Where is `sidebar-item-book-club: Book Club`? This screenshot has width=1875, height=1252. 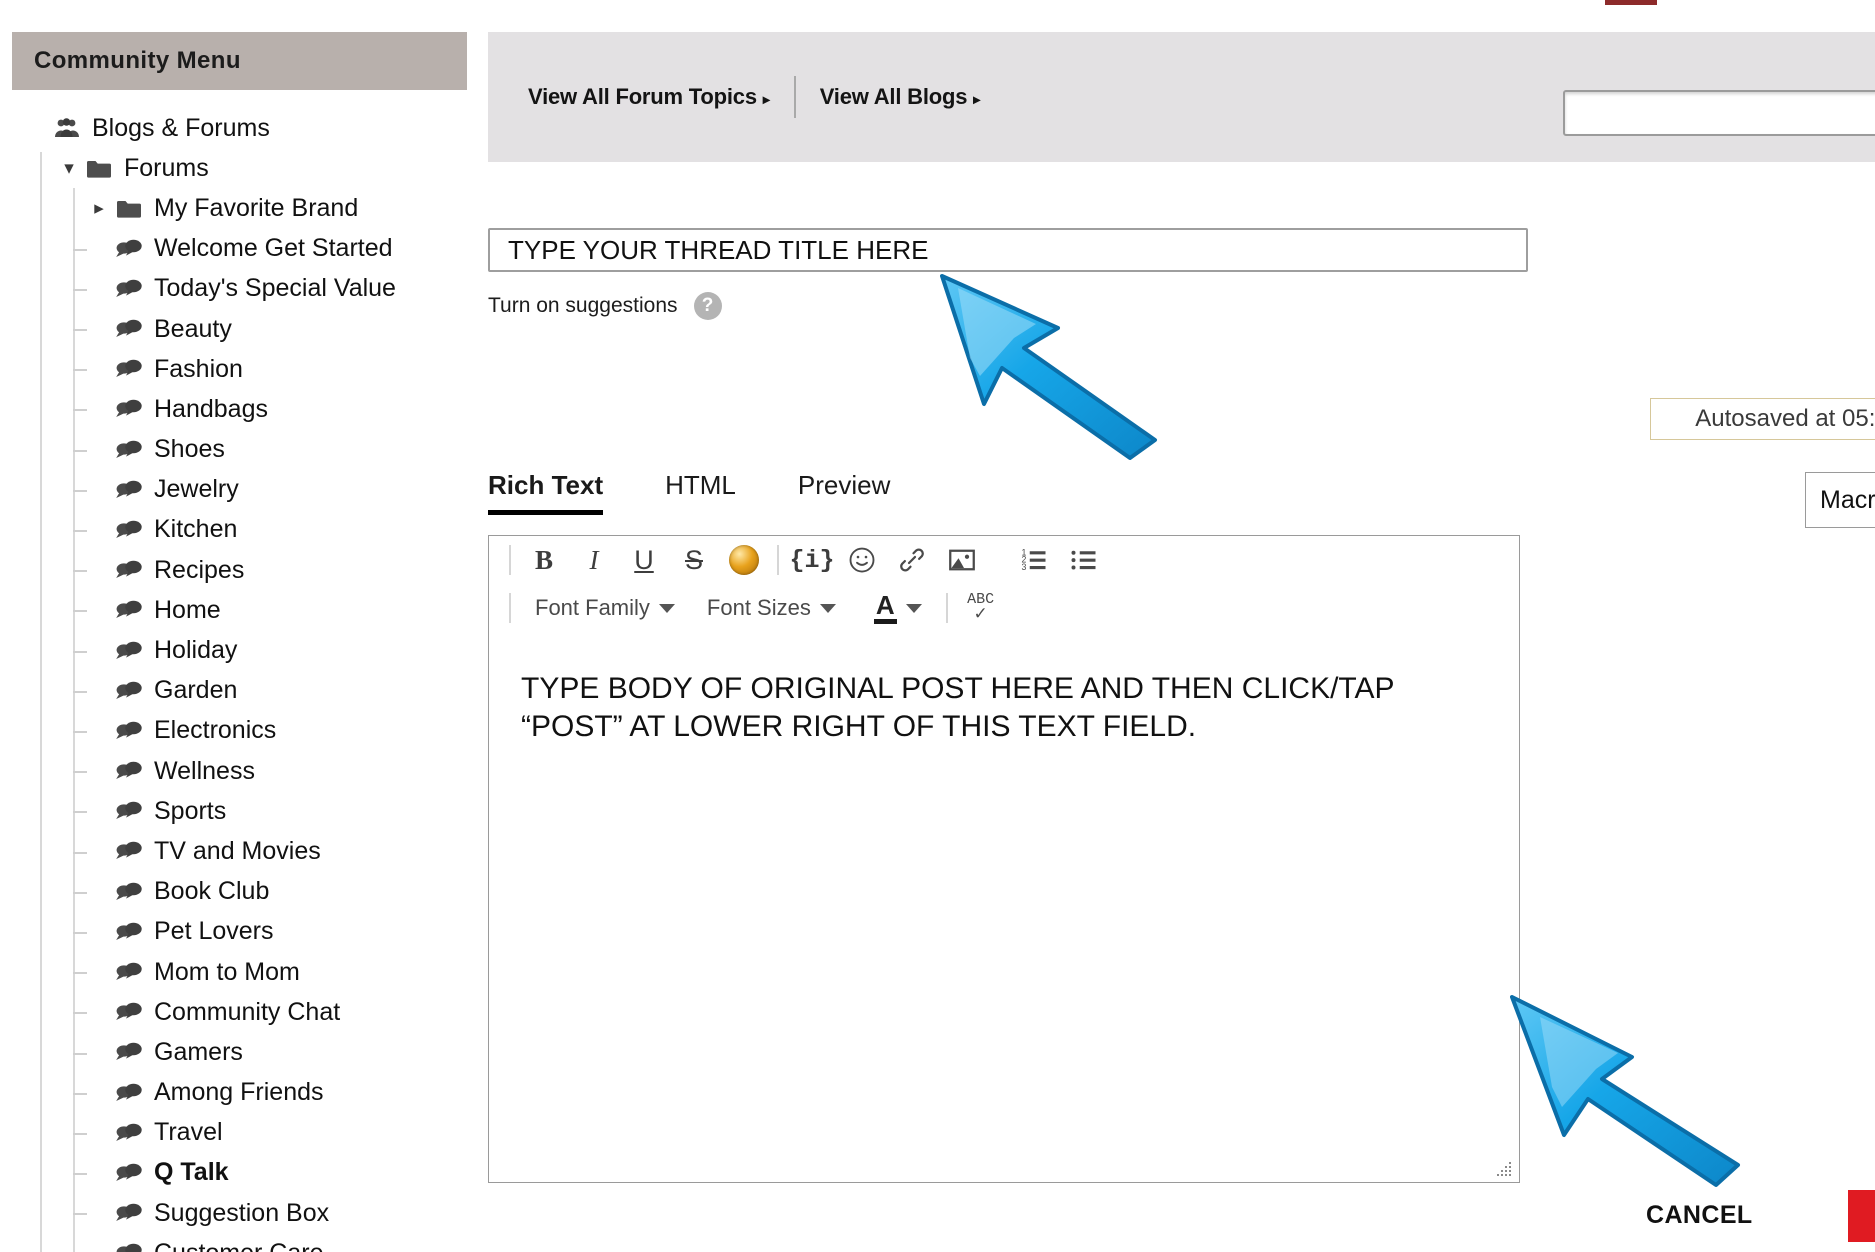
sidebar-item-book-club: Book Club is located at coordinates (235, 892).